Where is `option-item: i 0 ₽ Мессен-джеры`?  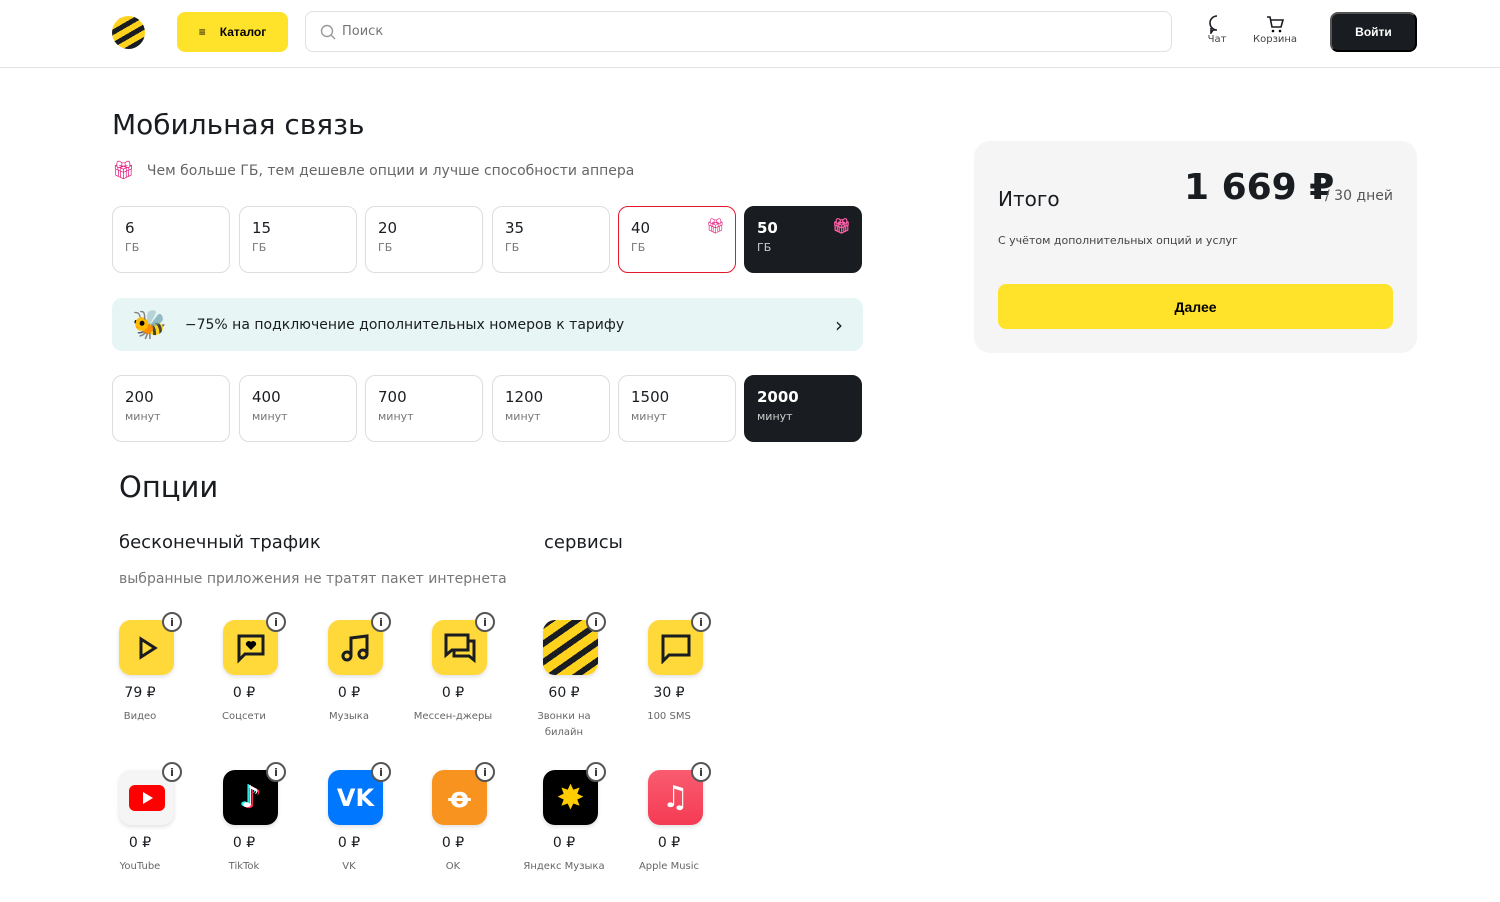
option-item: i 0 ₽ Мессен-джеры is located at coordinates (457, 668).